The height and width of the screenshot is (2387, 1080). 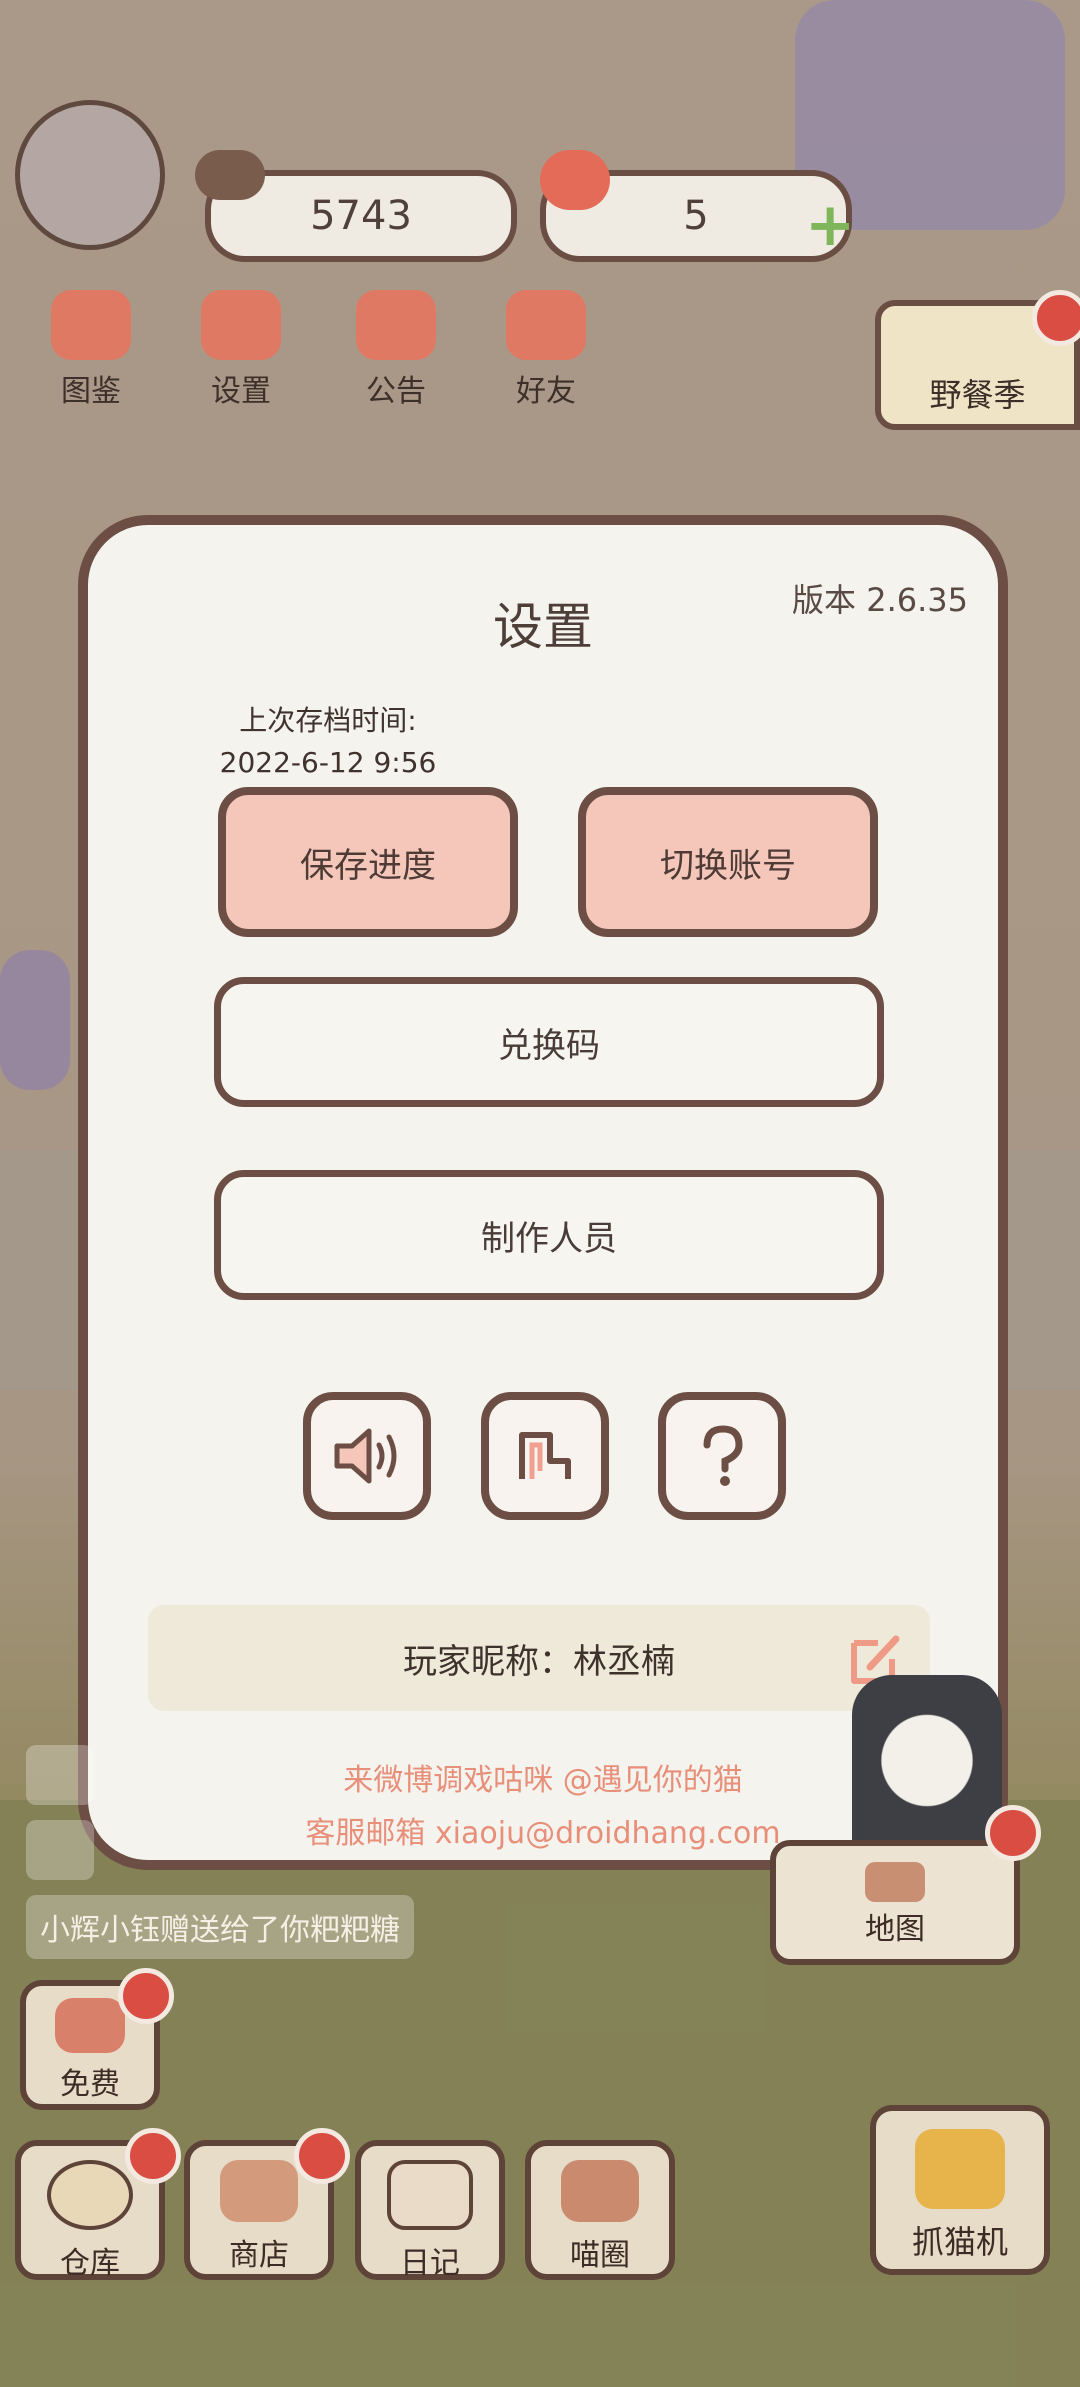 I want to click on music-toggle-button, so click(x=545, y=1456).